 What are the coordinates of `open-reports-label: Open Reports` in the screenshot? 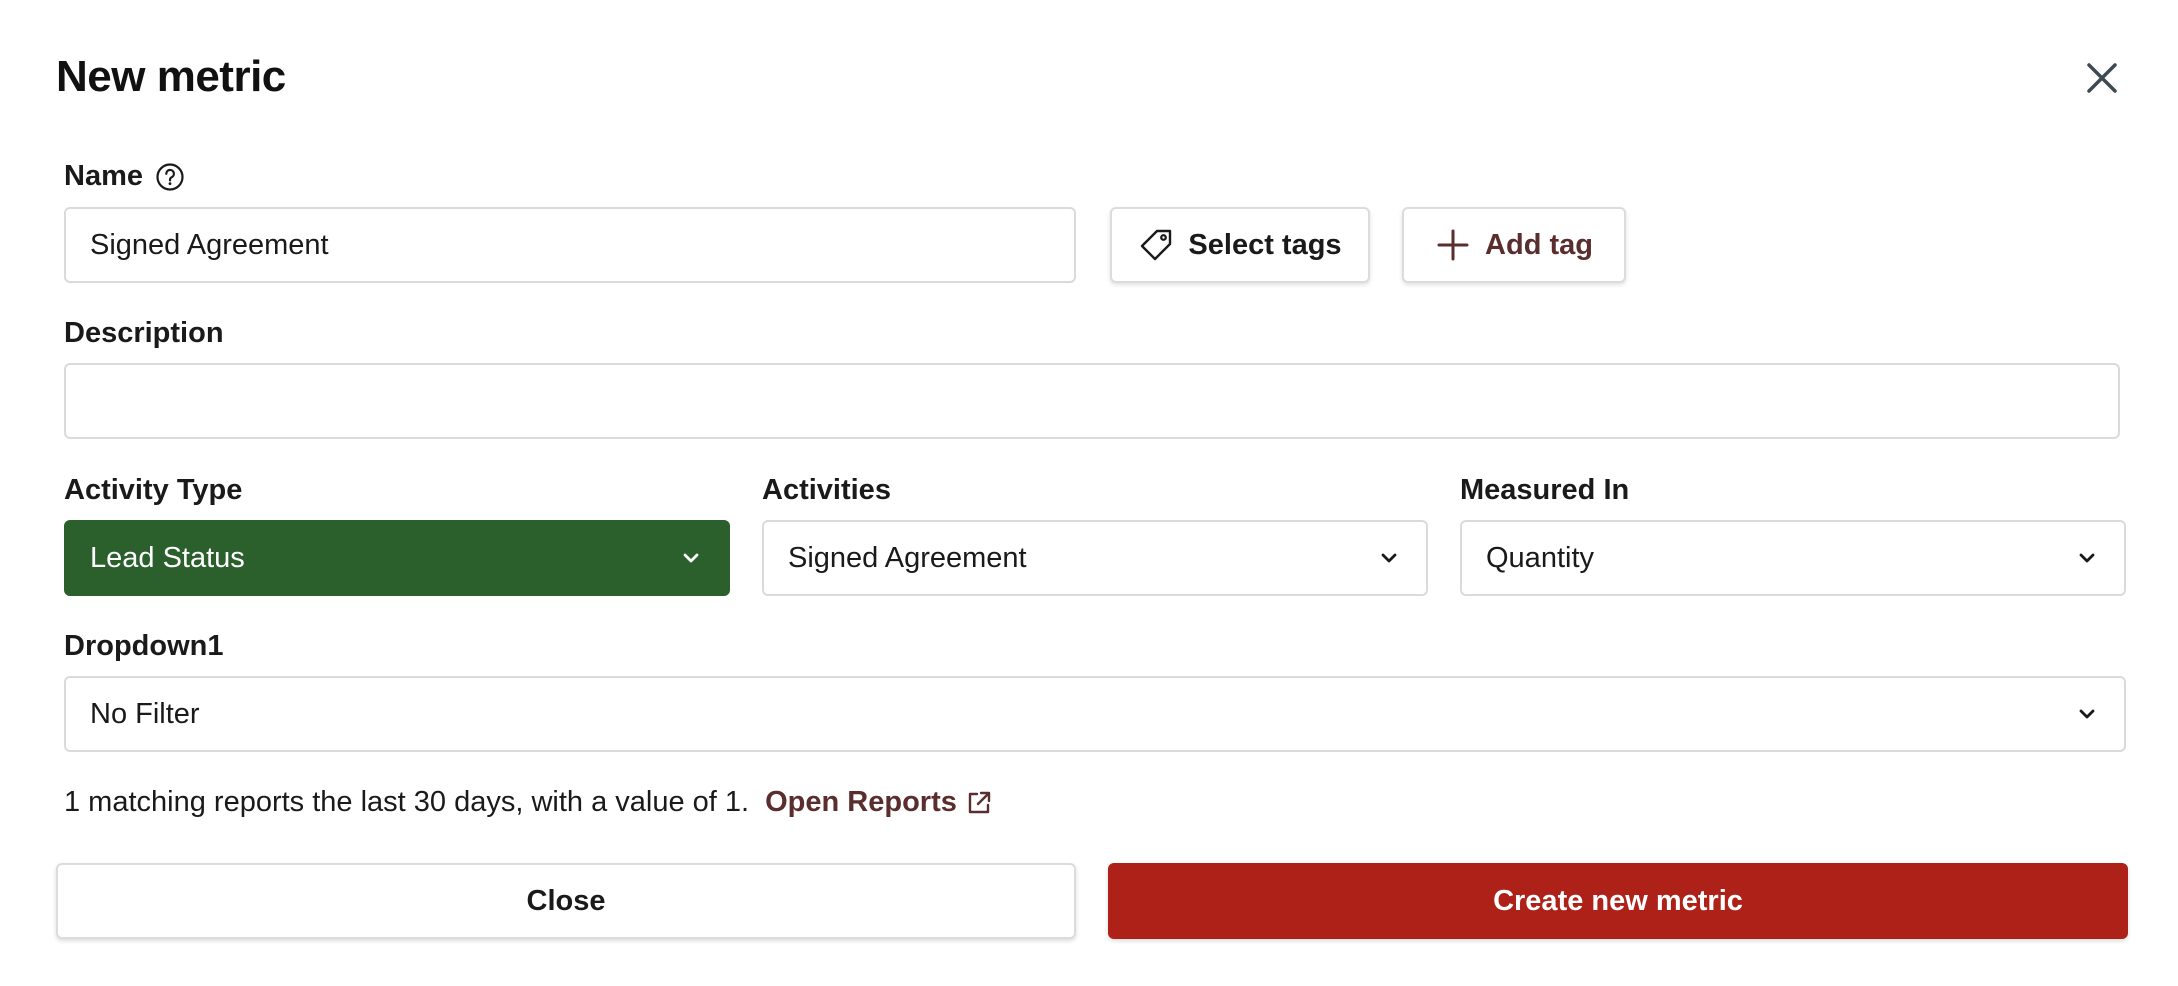 It's located at (861, 802).